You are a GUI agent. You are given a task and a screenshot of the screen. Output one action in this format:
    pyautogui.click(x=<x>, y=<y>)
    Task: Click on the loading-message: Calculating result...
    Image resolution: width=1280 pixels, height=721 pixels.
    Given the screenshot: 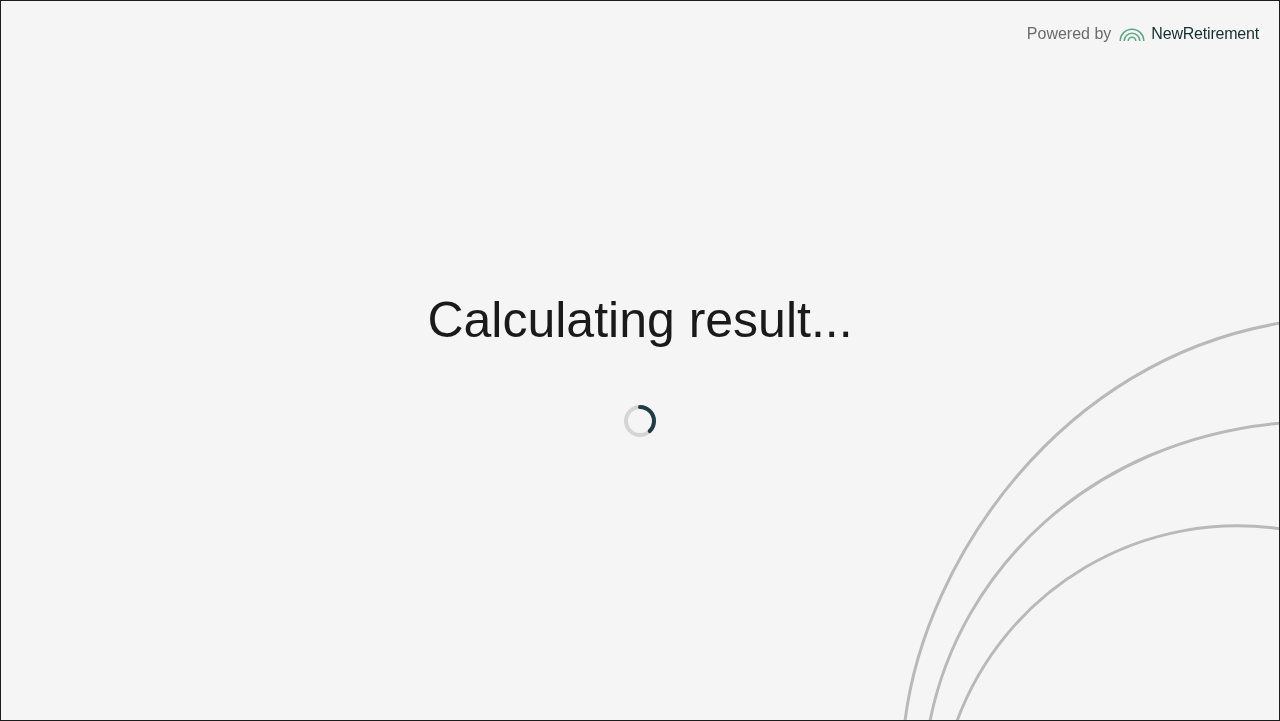 What is the action you would take?
    pyautogui.click(x=640, y=320)
    